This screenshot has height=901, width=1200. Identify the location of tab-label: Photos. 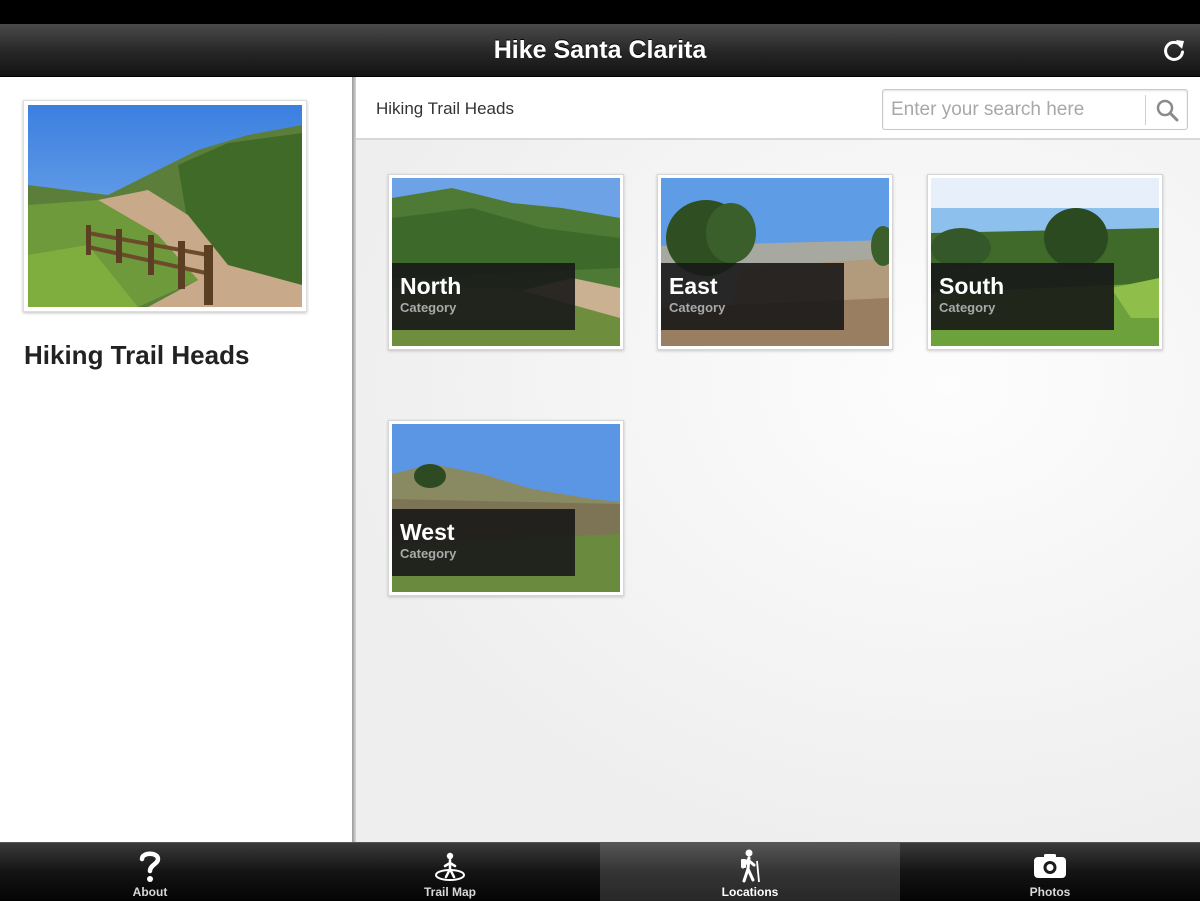
(1050, 892).